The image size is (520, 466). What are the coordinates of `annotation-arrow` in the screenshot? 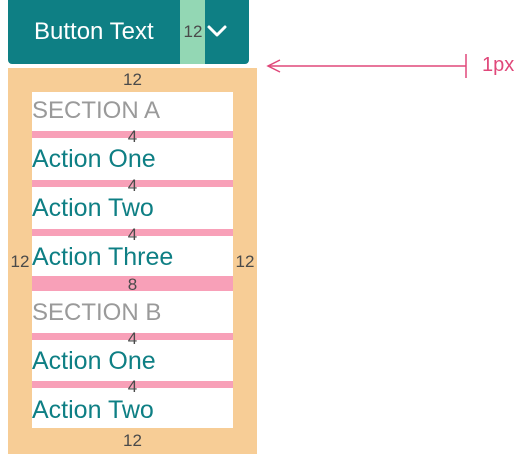 It's located at (366, 66).